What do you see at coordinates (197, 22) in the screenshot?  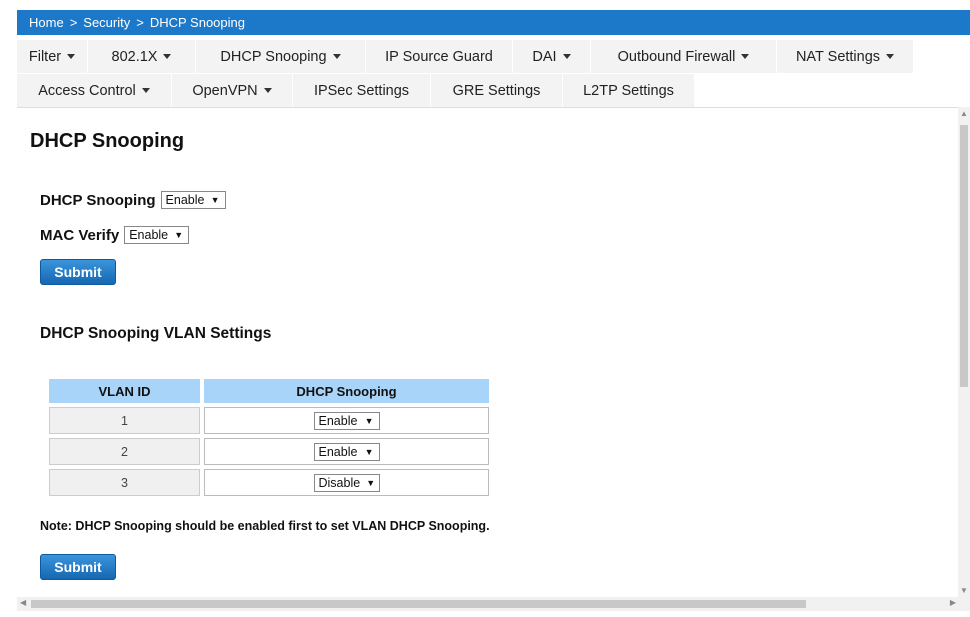 I see `breadcrumb-current: DHCP Snooping` at bounding box center [197, 22].